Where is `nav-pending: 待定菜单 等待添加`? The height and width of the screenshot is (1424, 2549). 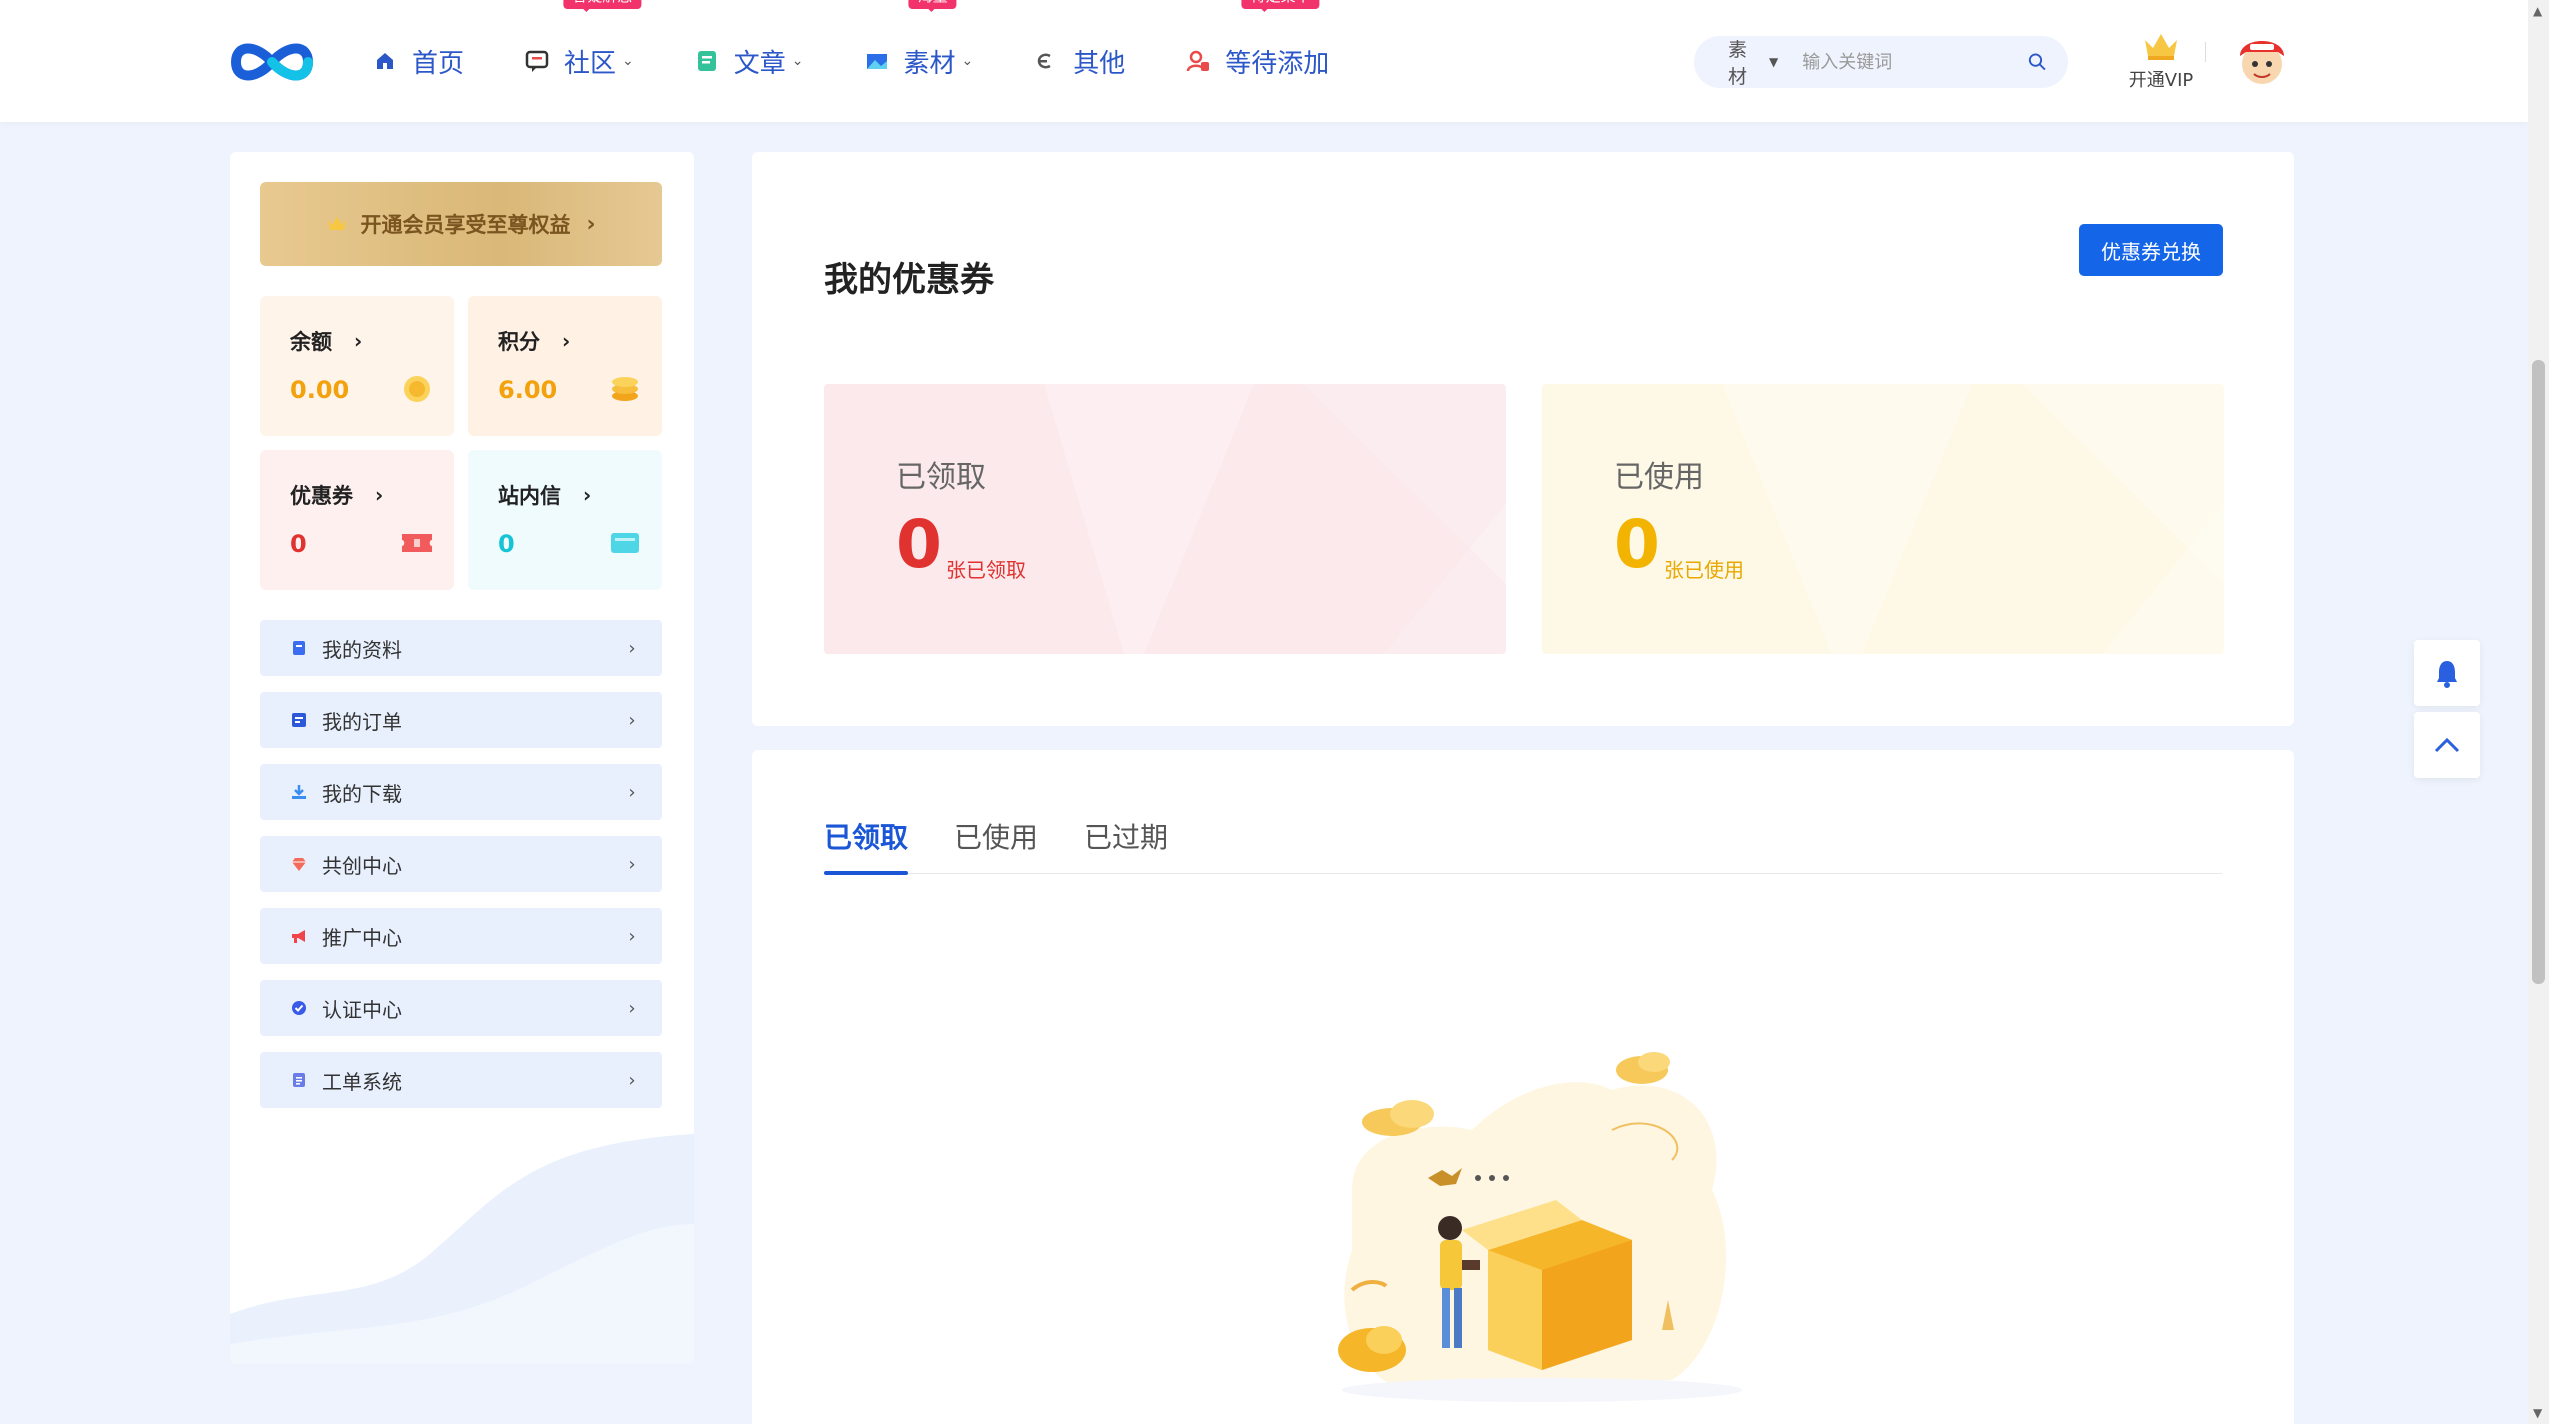 nav-pending: 待定菜单 等待添加 is located at coordinates (1257, 45).